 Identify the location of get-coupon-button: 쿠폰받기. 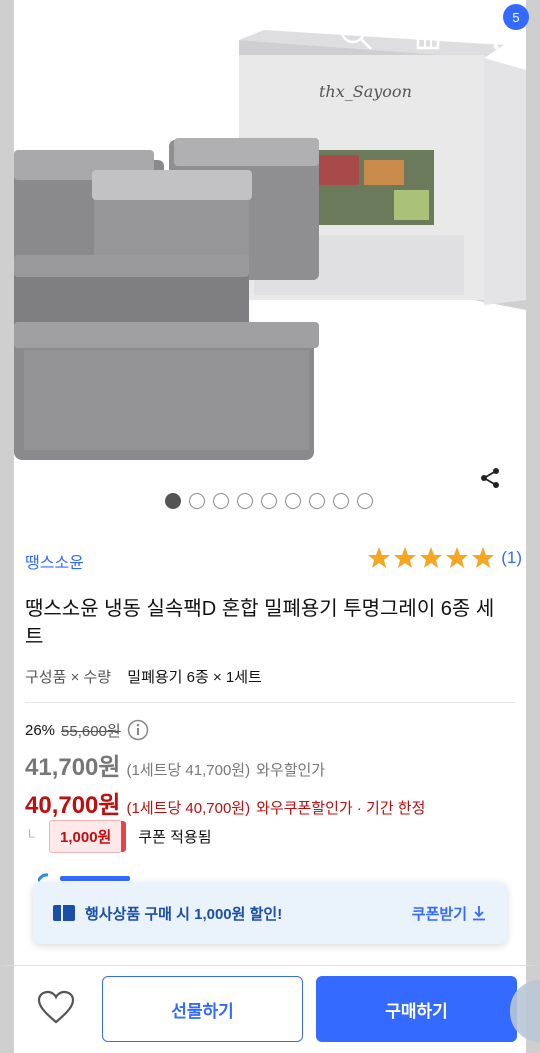
(449, 913).